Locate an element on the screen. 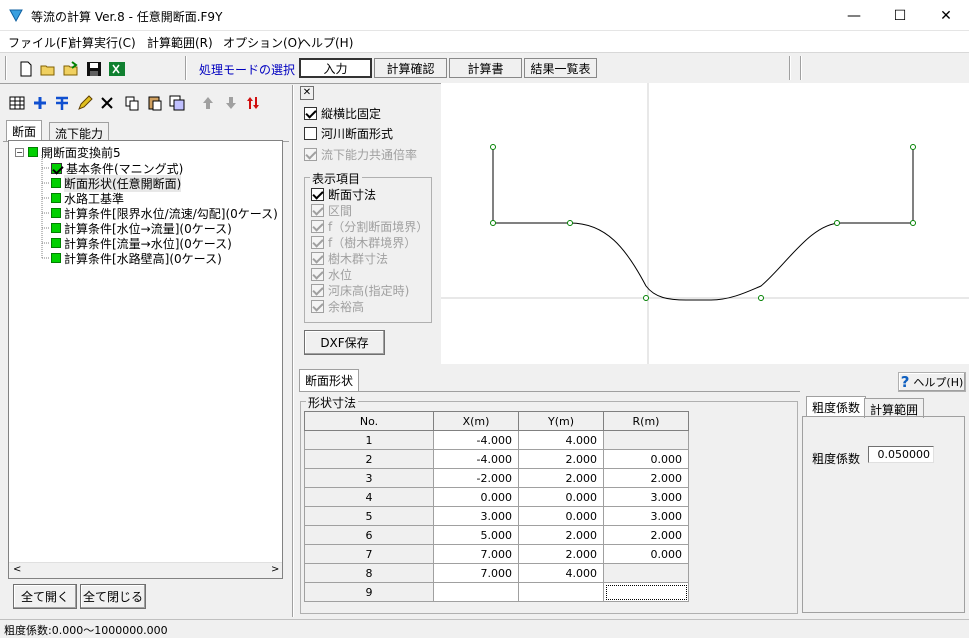 This screenshot has width=969, height=638. move-up-icon is located at coordinates (207, 102).